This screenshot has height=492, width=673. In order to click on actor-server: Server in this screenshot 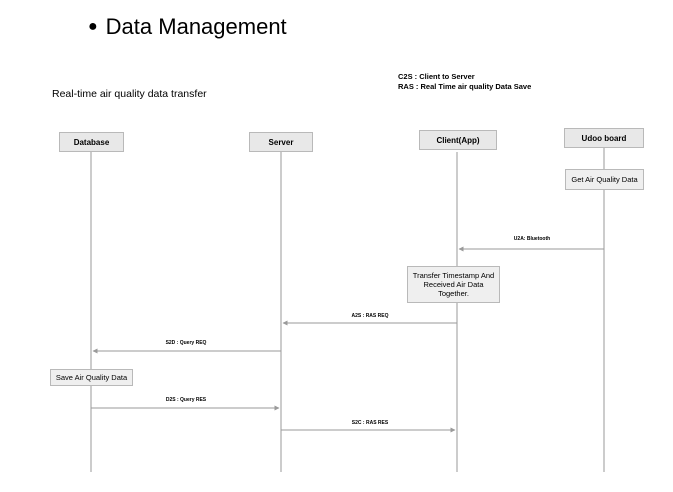, I will do `click(281, 142)`.